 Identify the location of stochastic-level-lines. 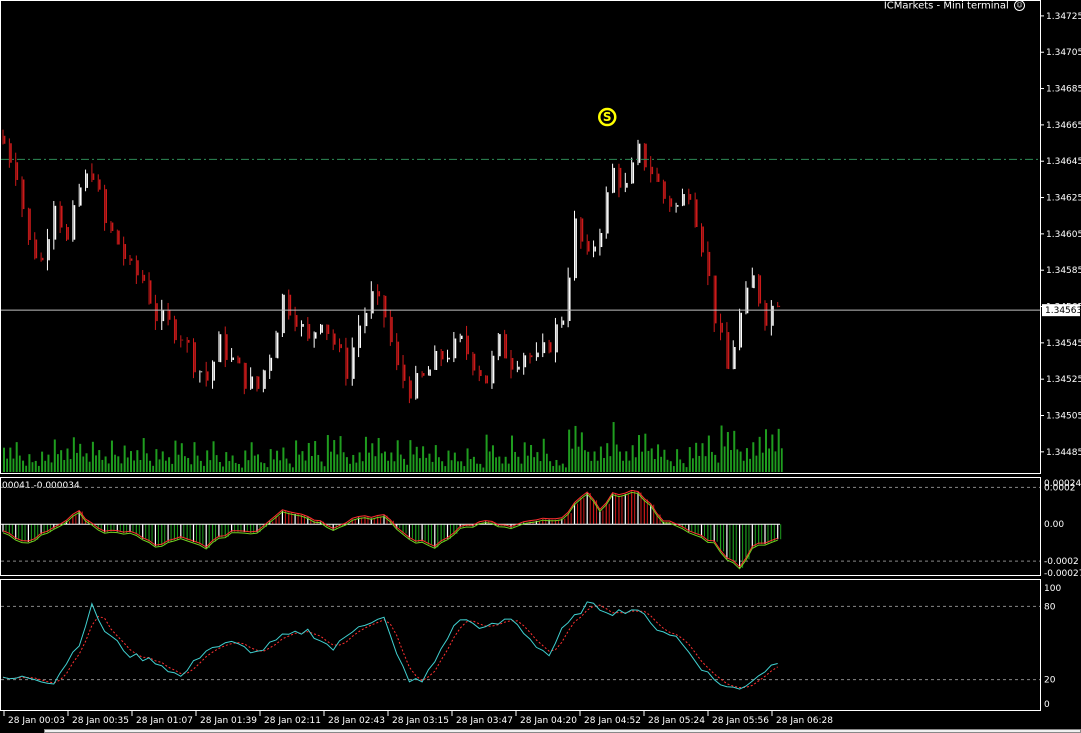
(520, 643).